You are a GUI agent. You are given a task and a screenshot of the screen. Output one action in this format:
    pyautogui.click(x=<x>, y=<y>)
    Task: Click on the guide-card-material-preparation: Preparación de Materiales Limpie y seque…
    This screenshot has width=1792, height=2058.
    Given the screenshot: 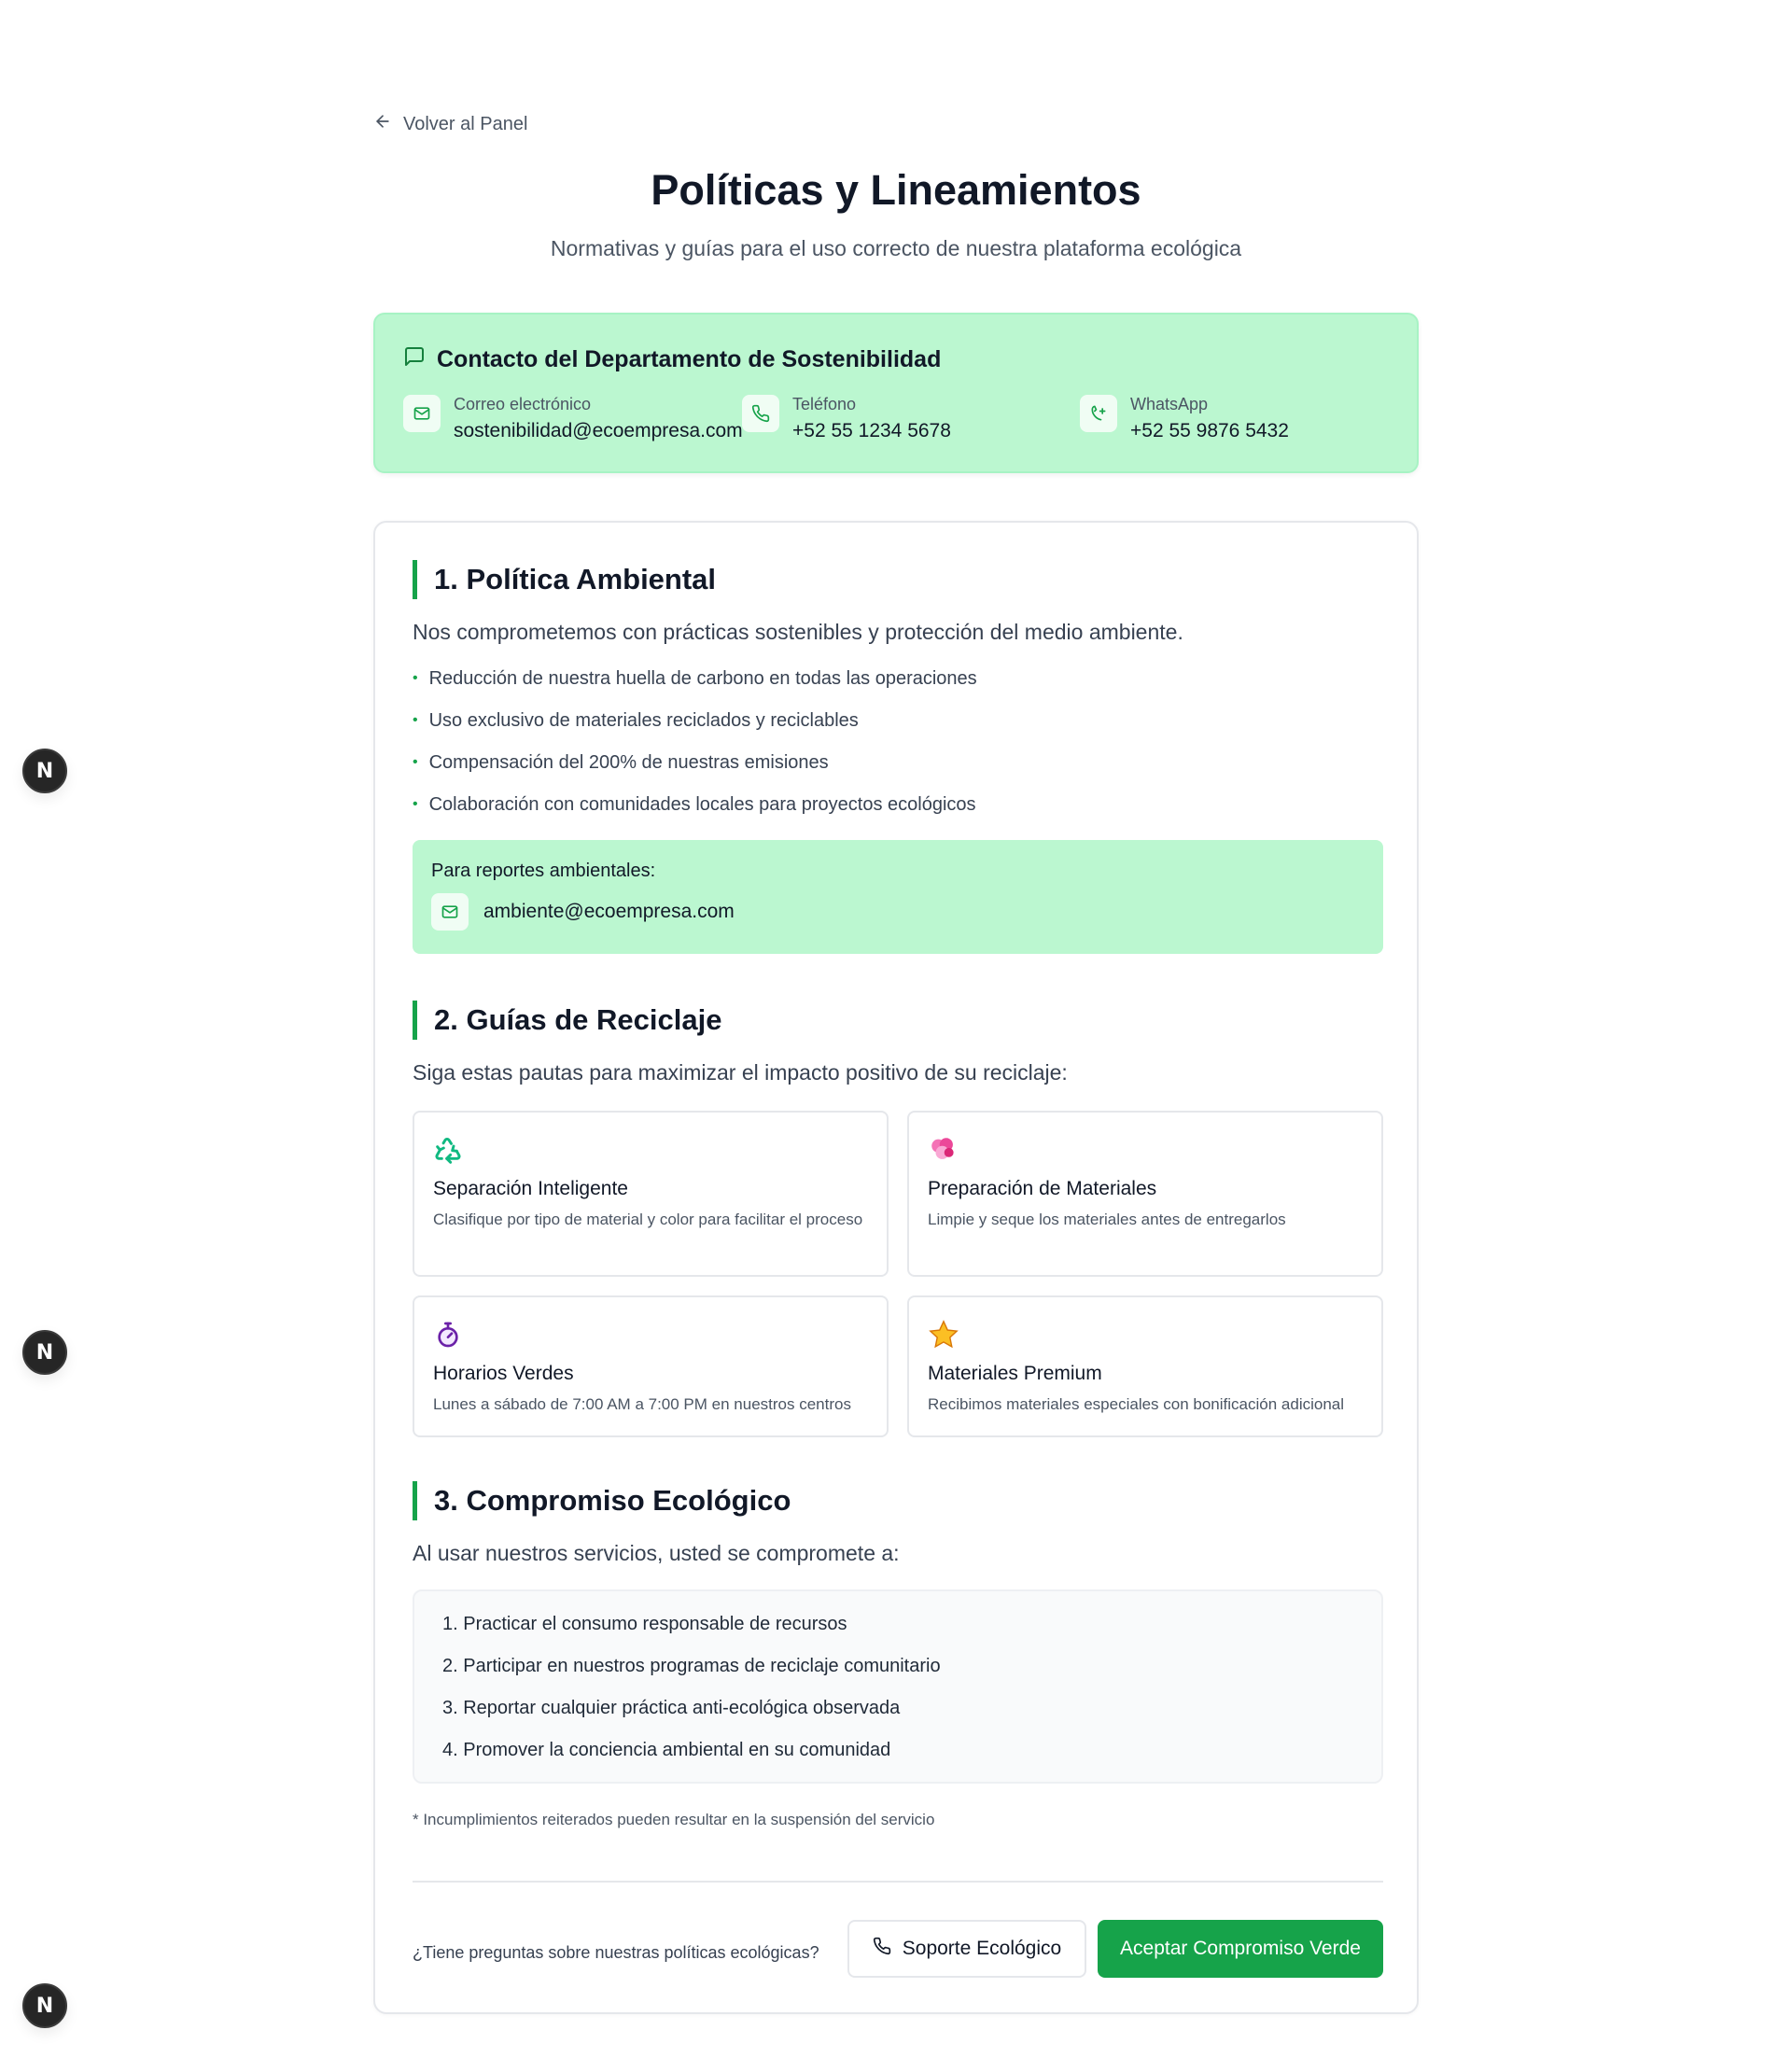 What is the action you would take?
    pyautogui.click(x=1145, y=1194)
    